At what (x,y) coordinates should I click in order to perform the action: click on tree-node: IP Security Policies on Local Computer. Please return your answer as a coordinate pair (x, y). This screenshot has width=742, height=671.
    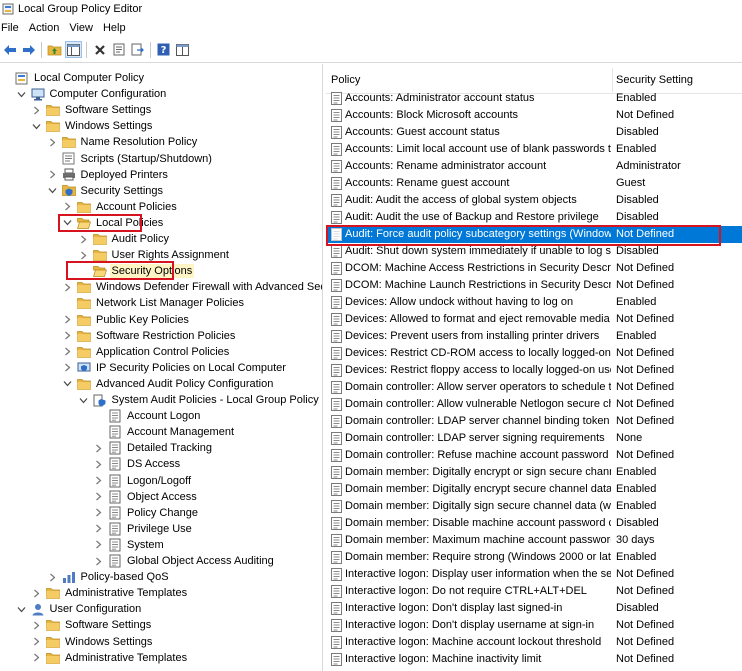
    Looking at the image, I should click on (175, 368).